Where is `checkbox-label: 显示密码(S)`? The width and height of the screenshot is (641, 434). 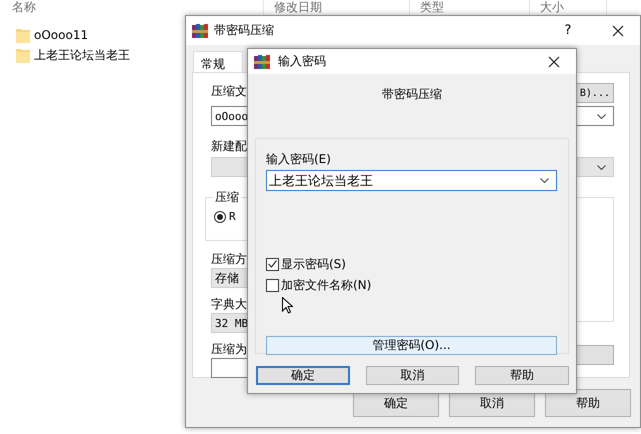 checkbox-label: 显示密码(S) is located at coordinates (313, 264).